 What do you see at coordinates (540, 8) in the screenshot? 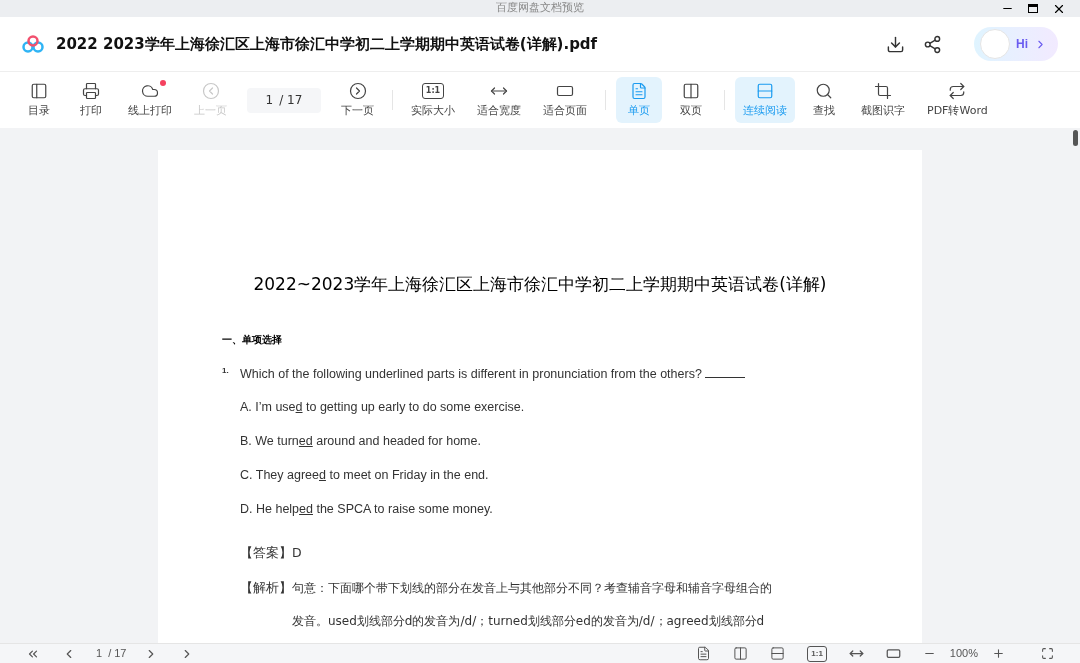
I see `window-title: 百度网盘文档预览` at bounding box center [540, 8].